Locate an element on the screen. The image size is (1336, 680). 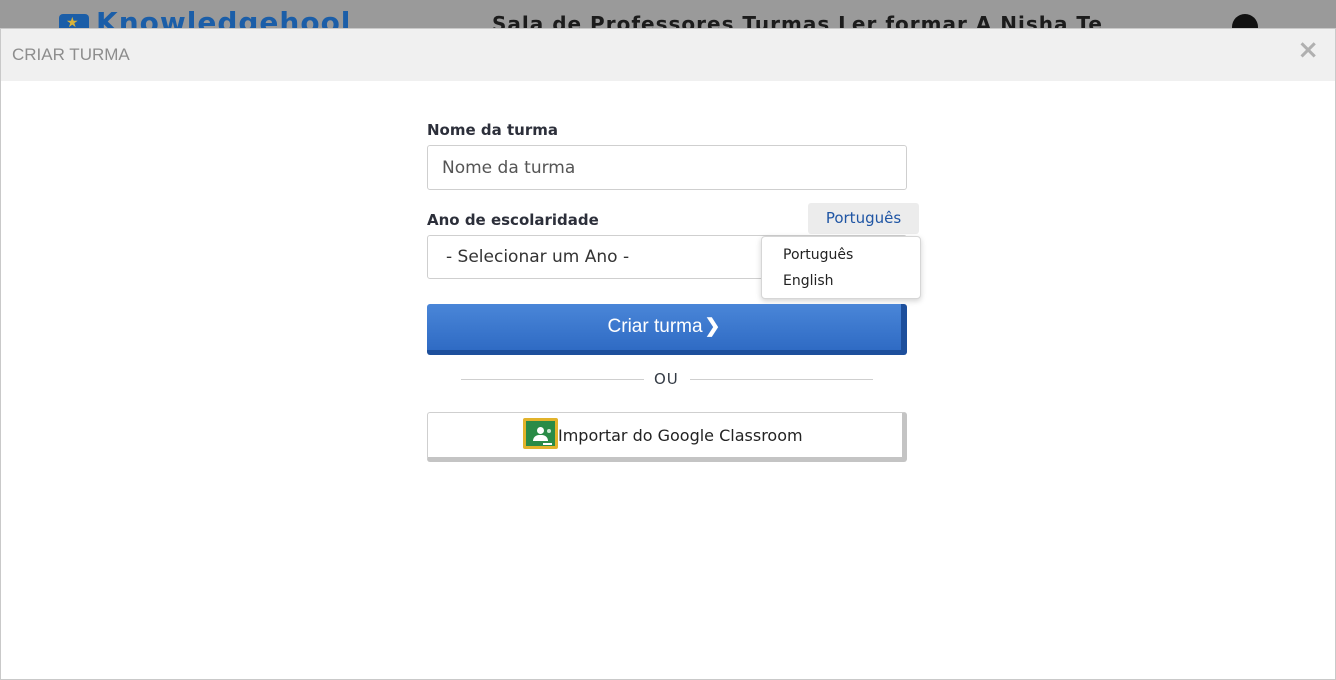
logo-icon is located at coordinates (74, 21).